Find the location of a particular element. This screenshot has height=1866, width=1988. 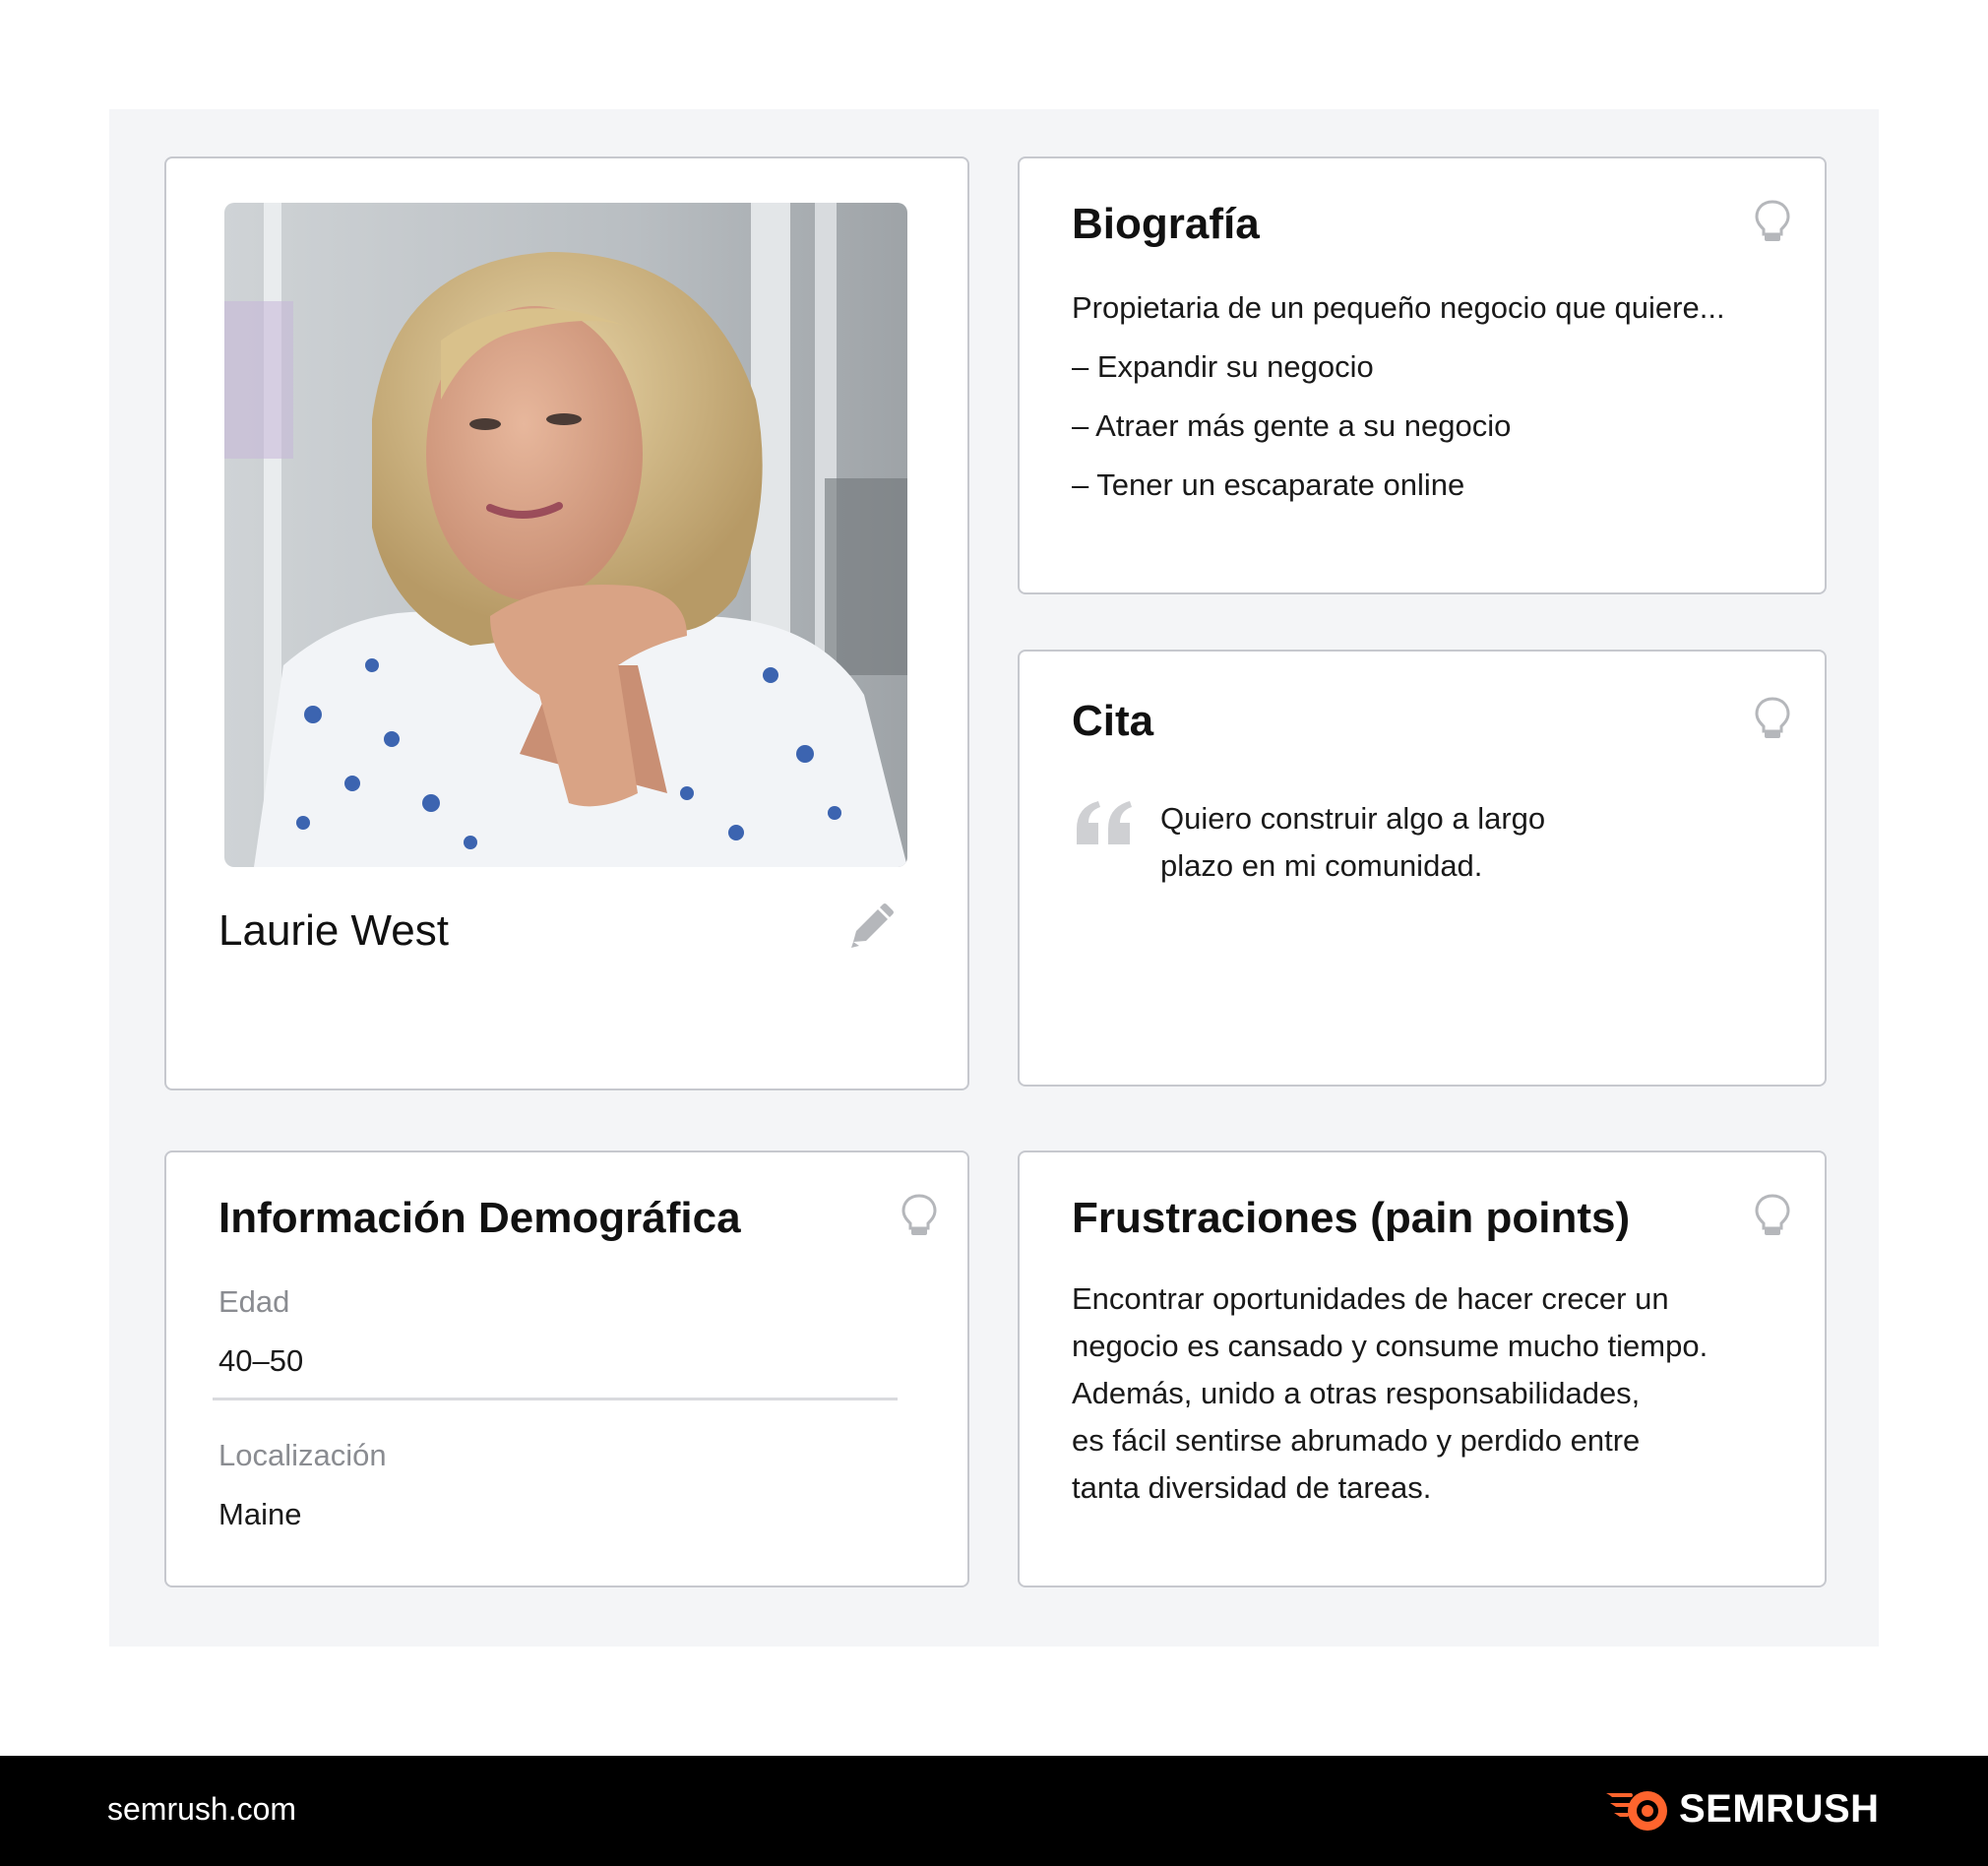

location-label: Localización is located at coordinates (303, 1455).